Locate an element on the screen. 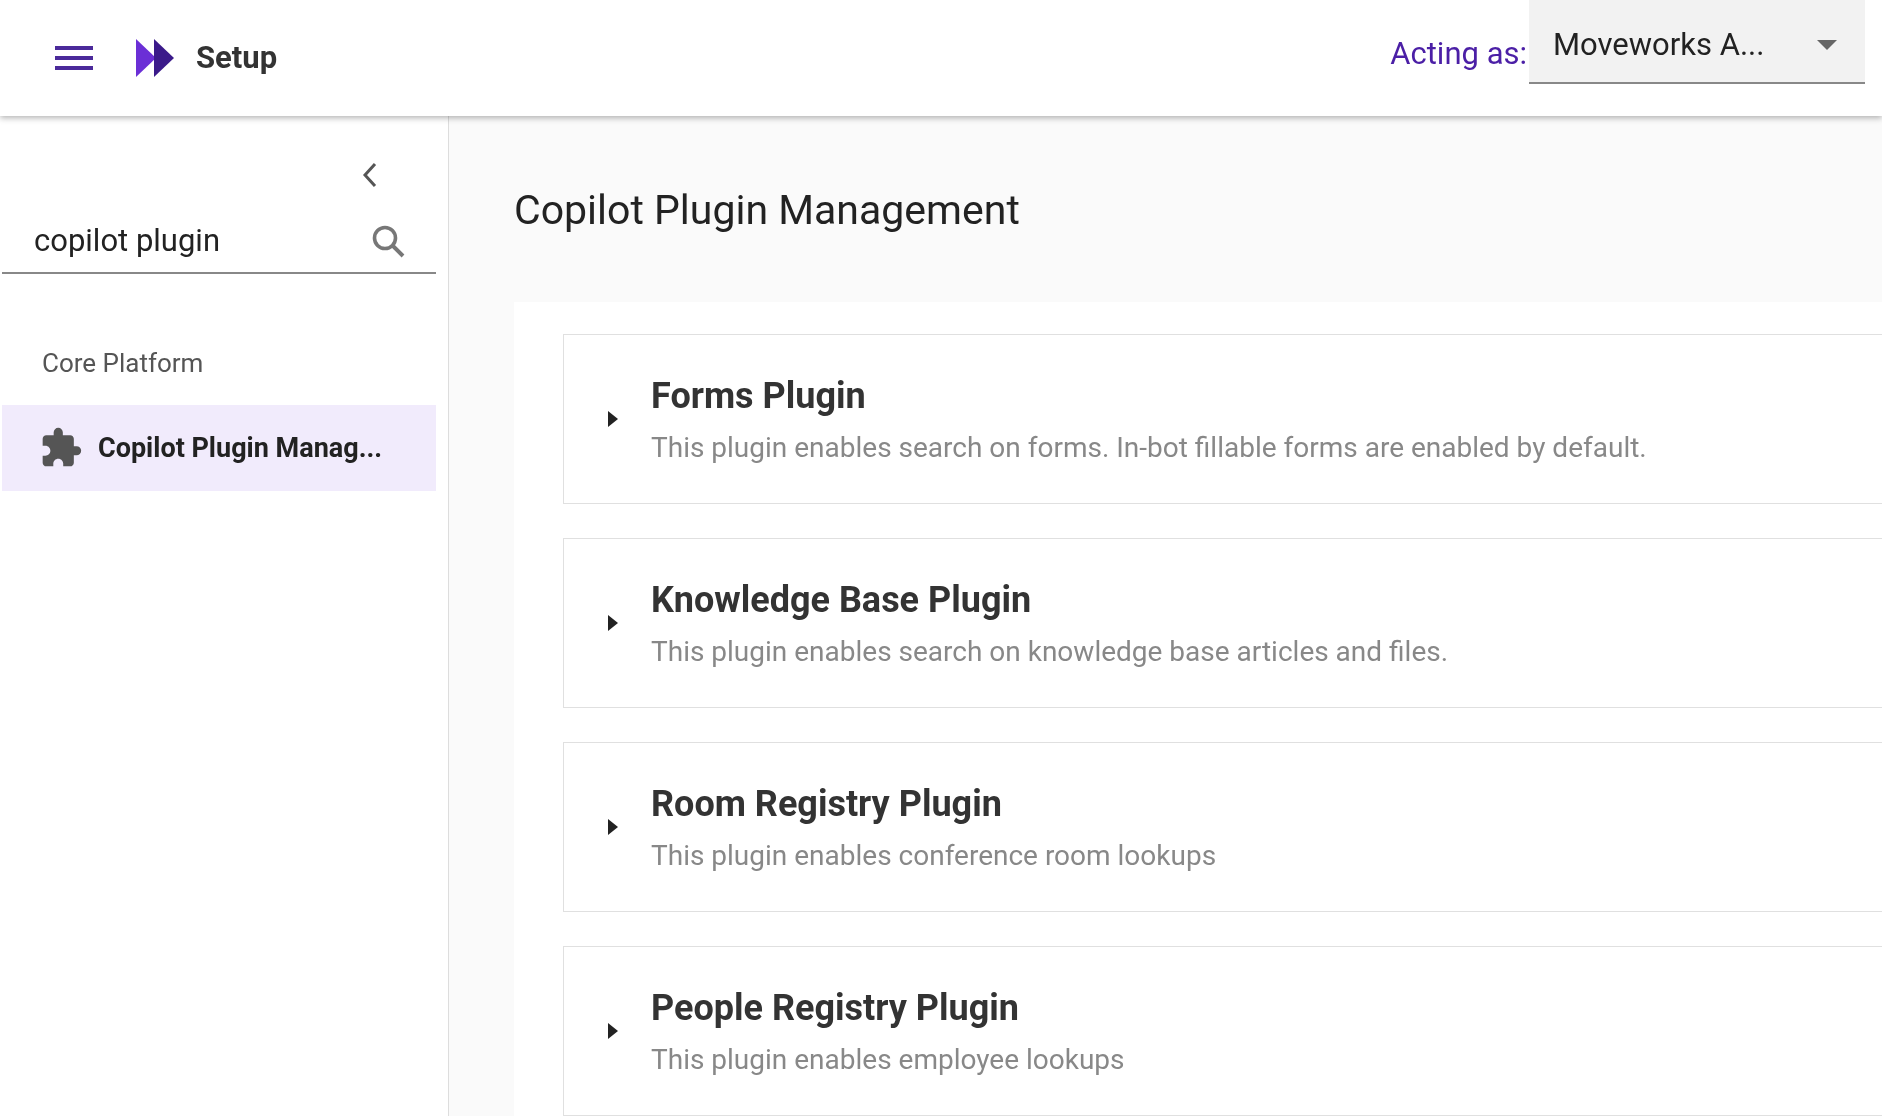 The image size is (1882, 1116). plugin-description: This plugin enables search on knowledge base articles and files. is located at coordinates (1050, 651).